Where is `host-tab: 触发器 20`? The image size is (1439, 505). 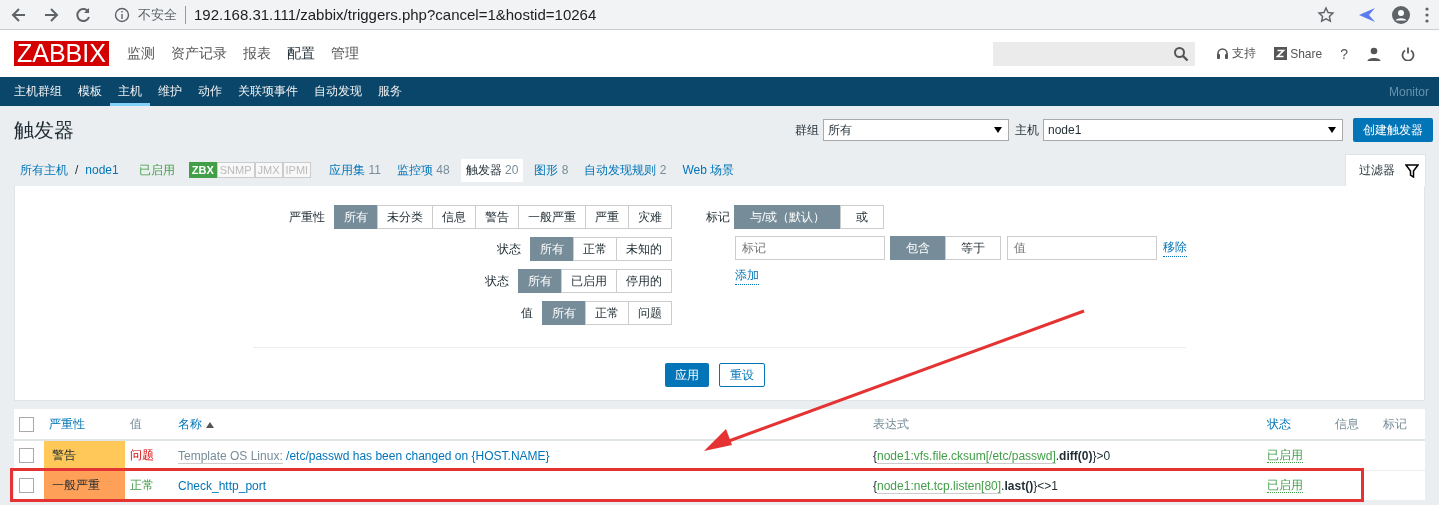 host-tab: 触发器 20 is located at coordinates (492, 170).